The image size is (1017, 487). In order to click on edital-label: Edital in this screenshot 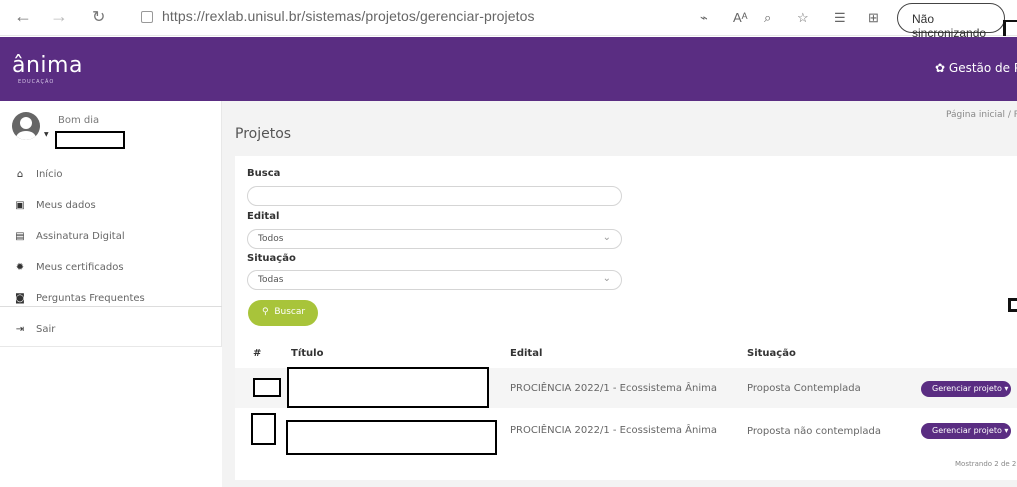, I will do `click(263, 216)`.